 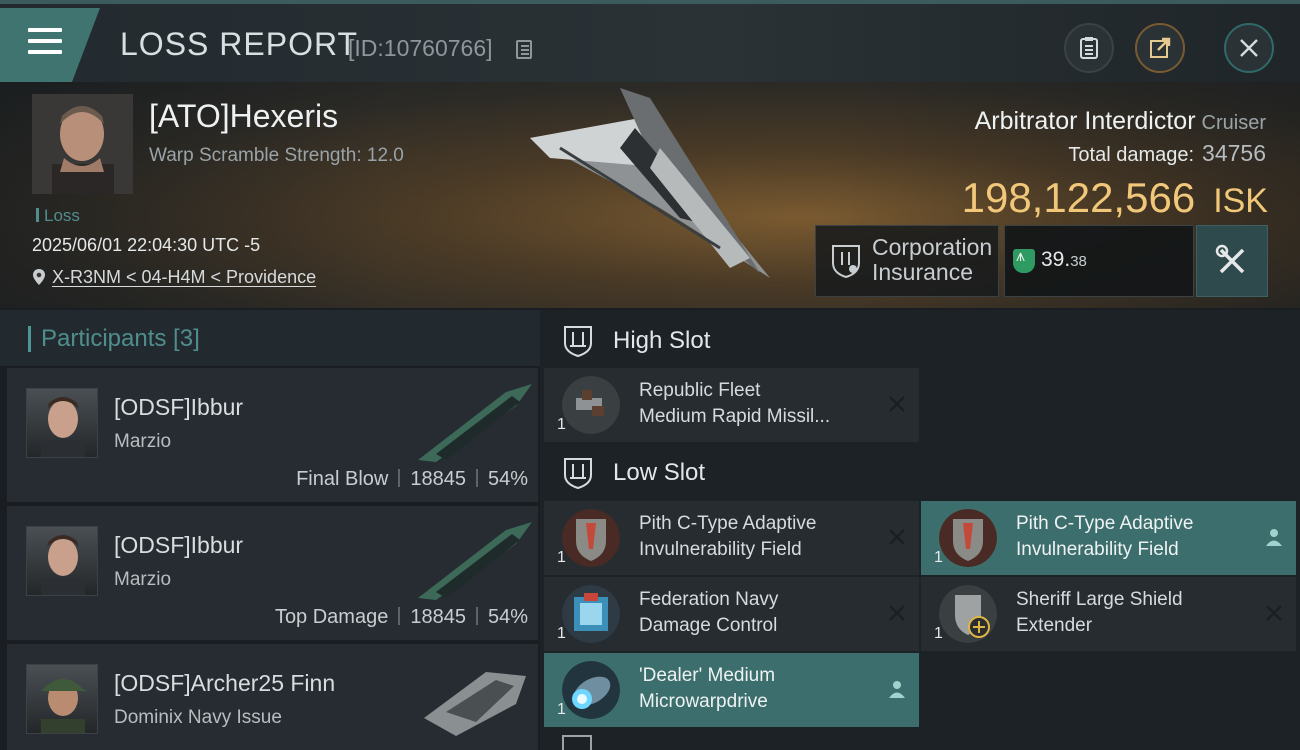 I want to click on share-button, so click(x=1160, y=48).